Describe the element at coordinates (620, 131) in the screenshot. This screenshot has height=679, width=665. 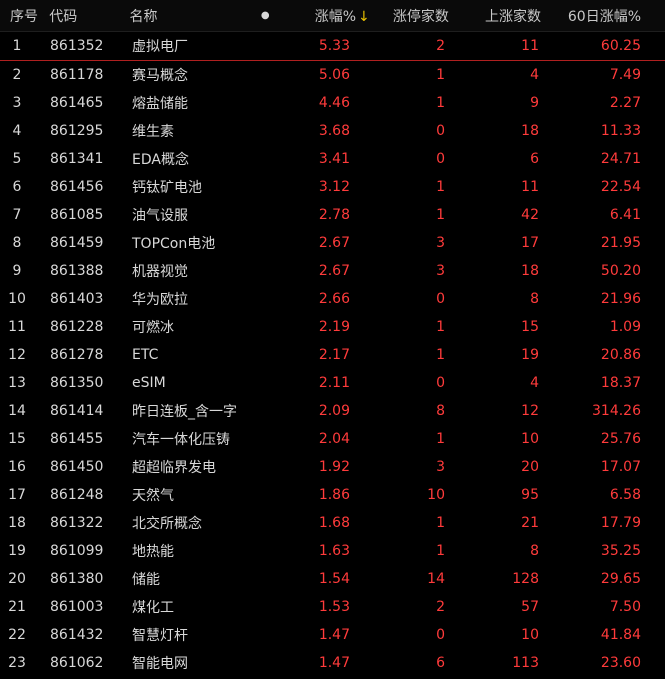
I see `row-60d-change: 11.33` at that location.